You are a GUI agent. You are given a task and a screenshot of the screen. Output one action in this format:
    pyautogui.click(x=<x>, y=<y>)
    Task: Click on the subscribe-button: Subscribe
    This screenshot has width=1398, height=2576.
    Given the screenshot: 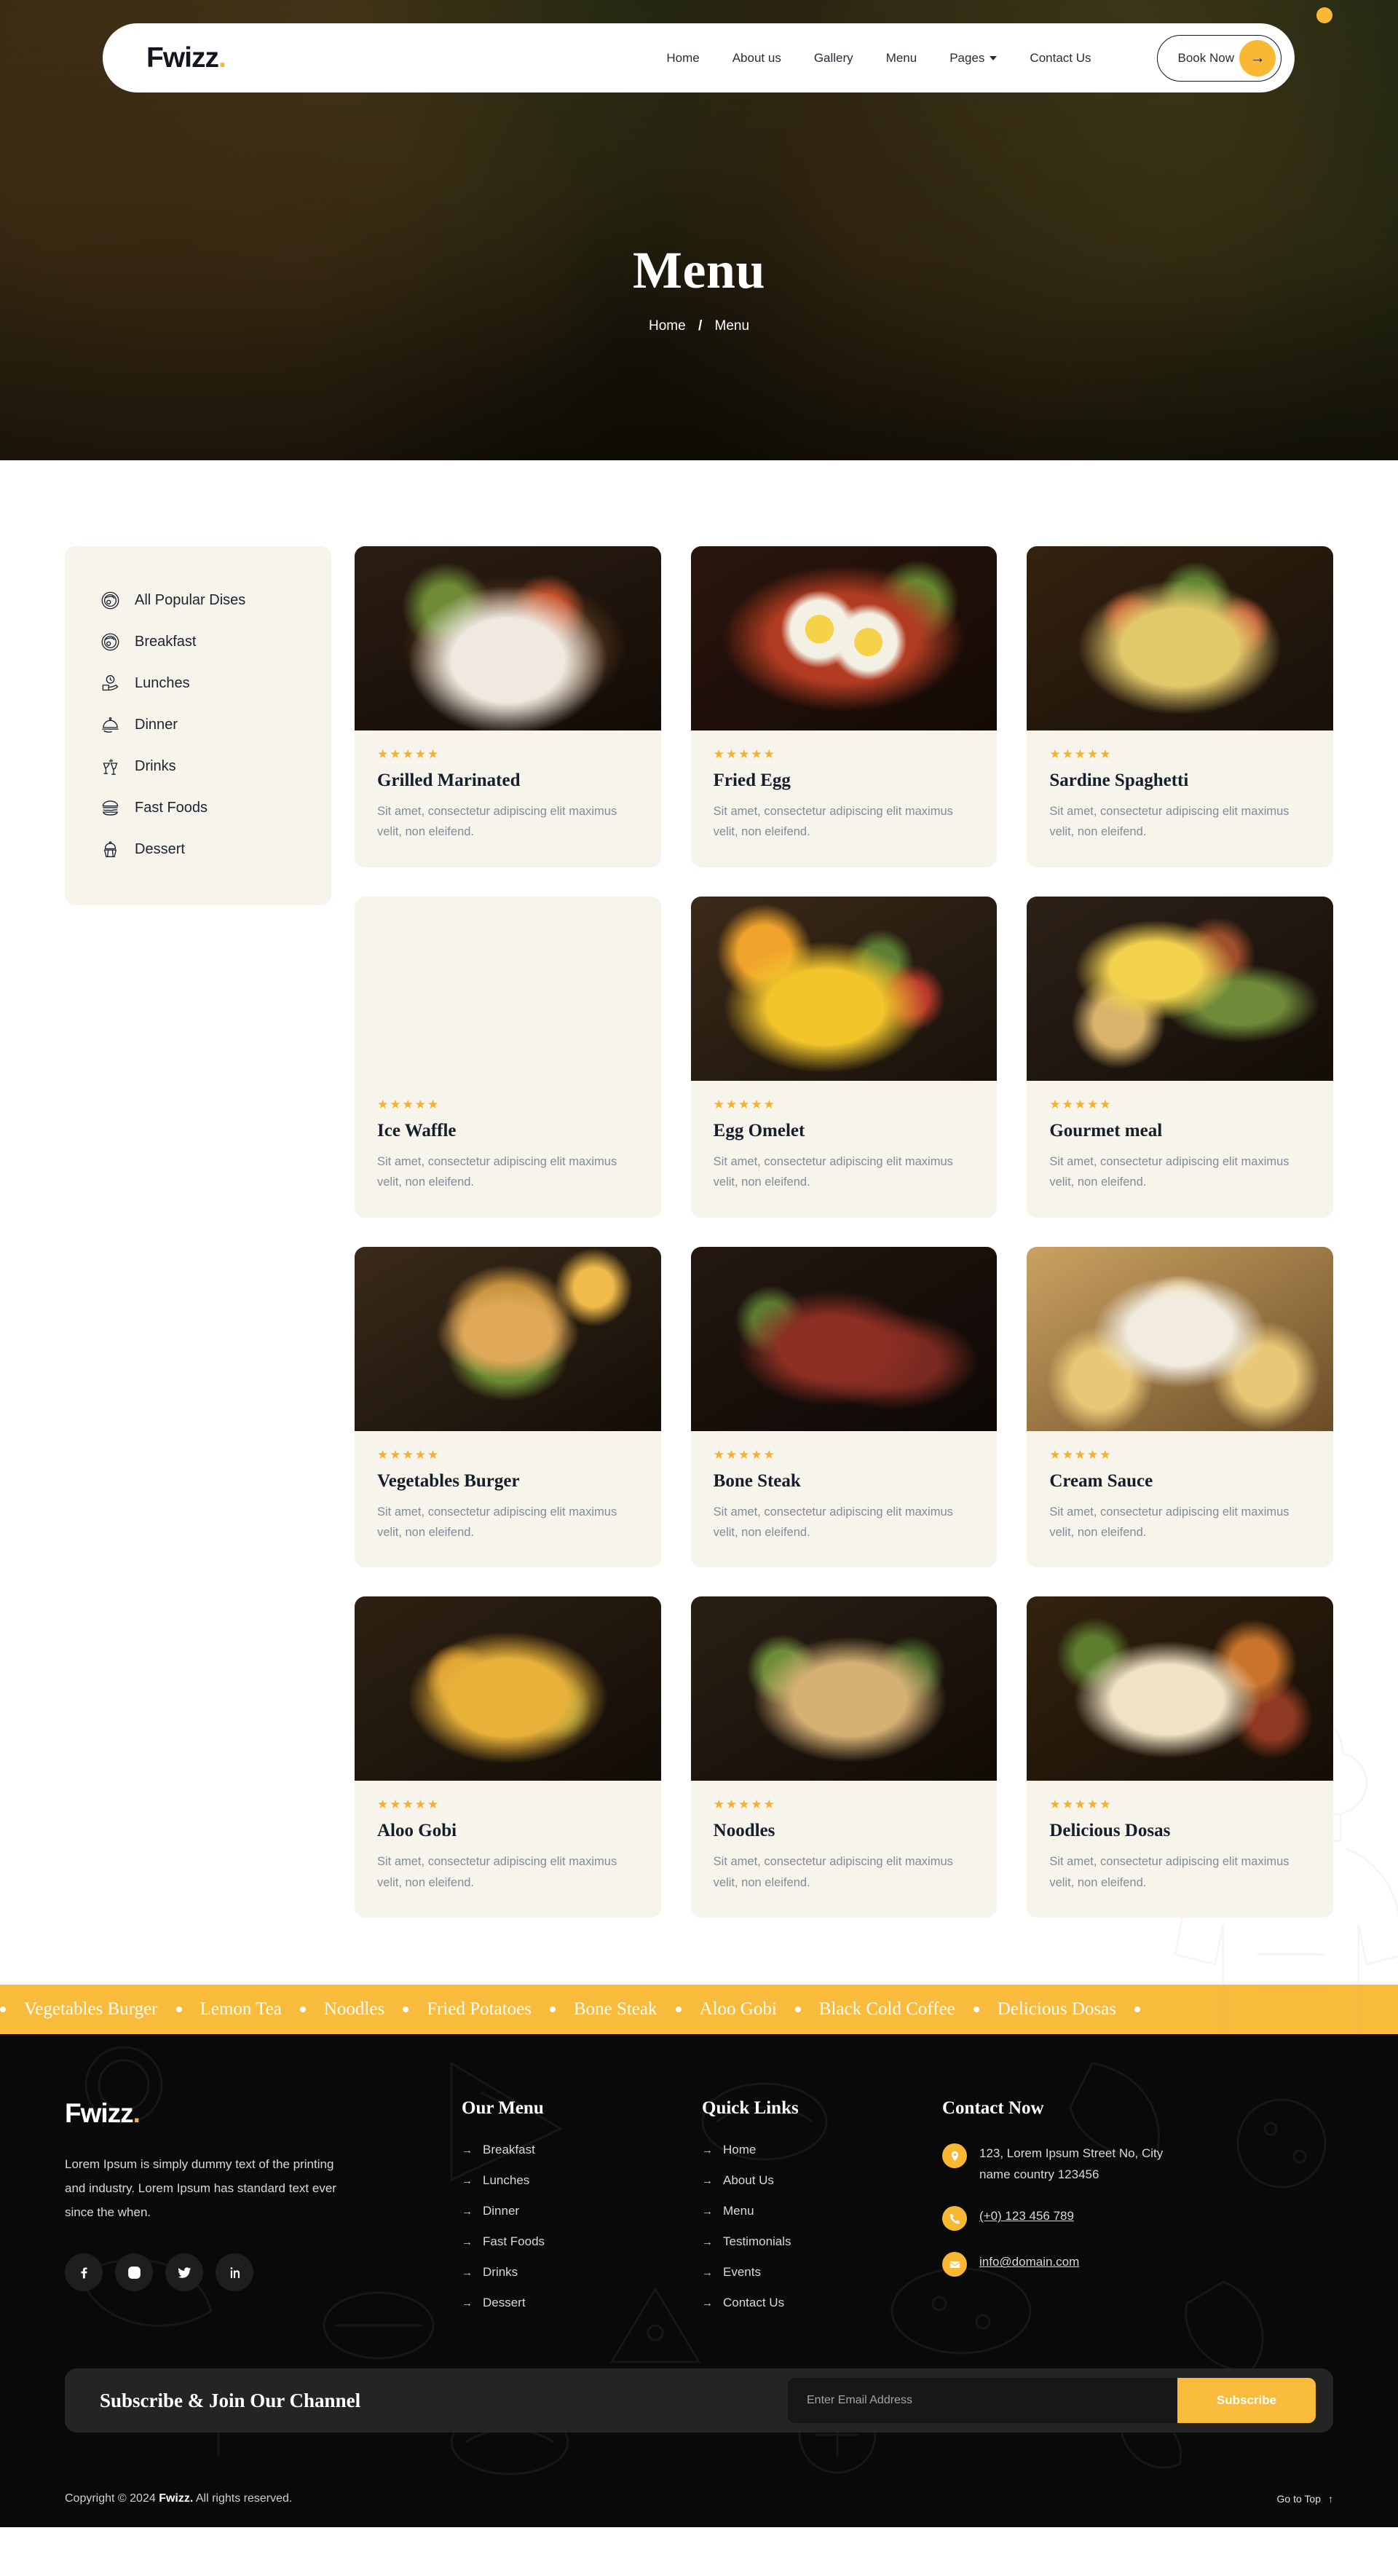 What is the action you would take?
    pyautogui.click(x=1246, y=2400)
    